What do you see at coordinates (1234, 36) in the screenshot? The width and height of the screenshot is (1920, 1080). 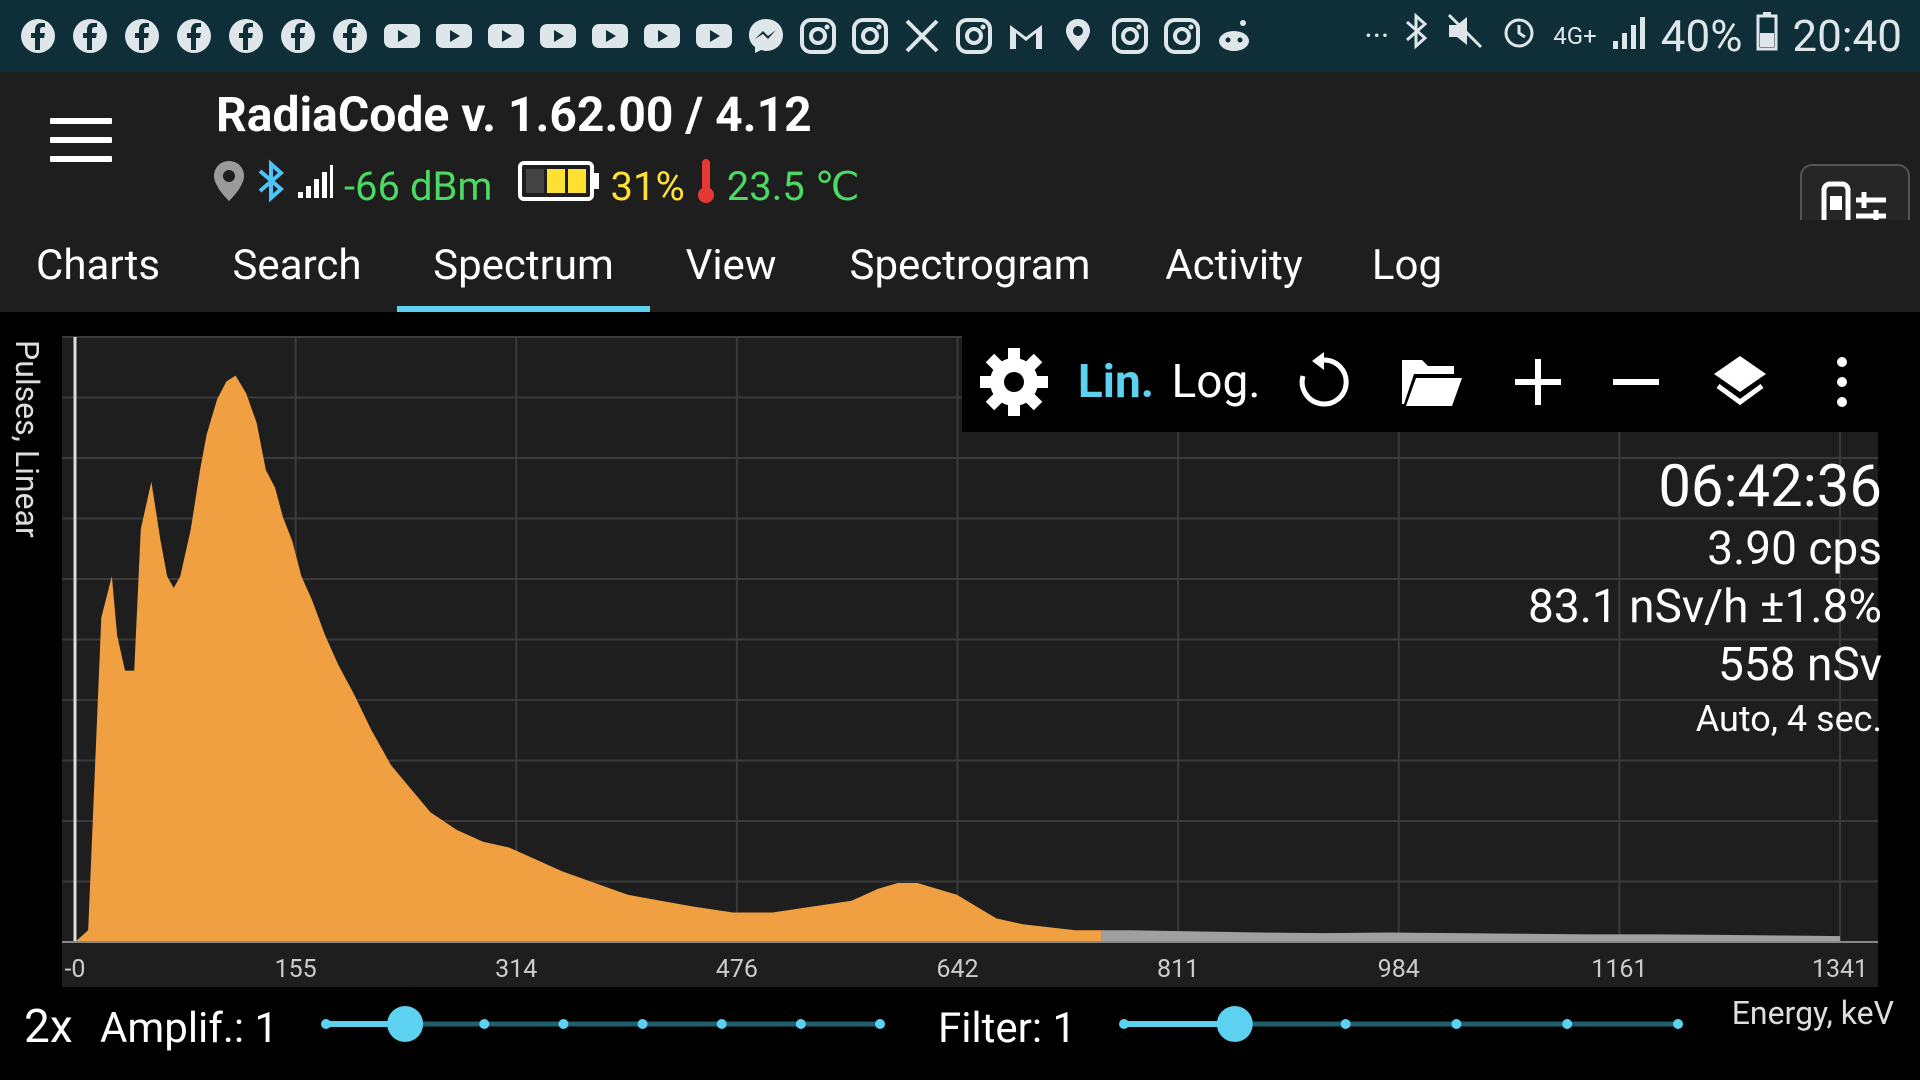 I see `reddit-icon` at bounding box center [1234, 36].